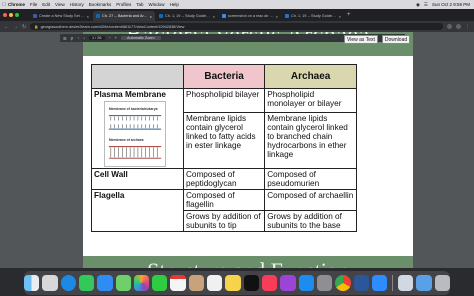  I want to click on header-bacteria: Bacteria, so click(224, 76).